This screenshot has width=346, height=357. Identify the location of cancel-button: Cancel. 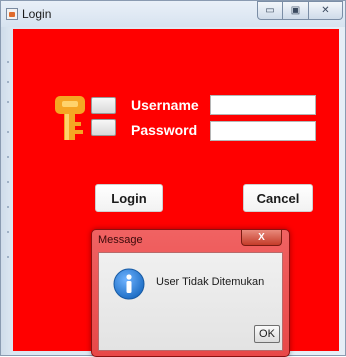
(278, 198).